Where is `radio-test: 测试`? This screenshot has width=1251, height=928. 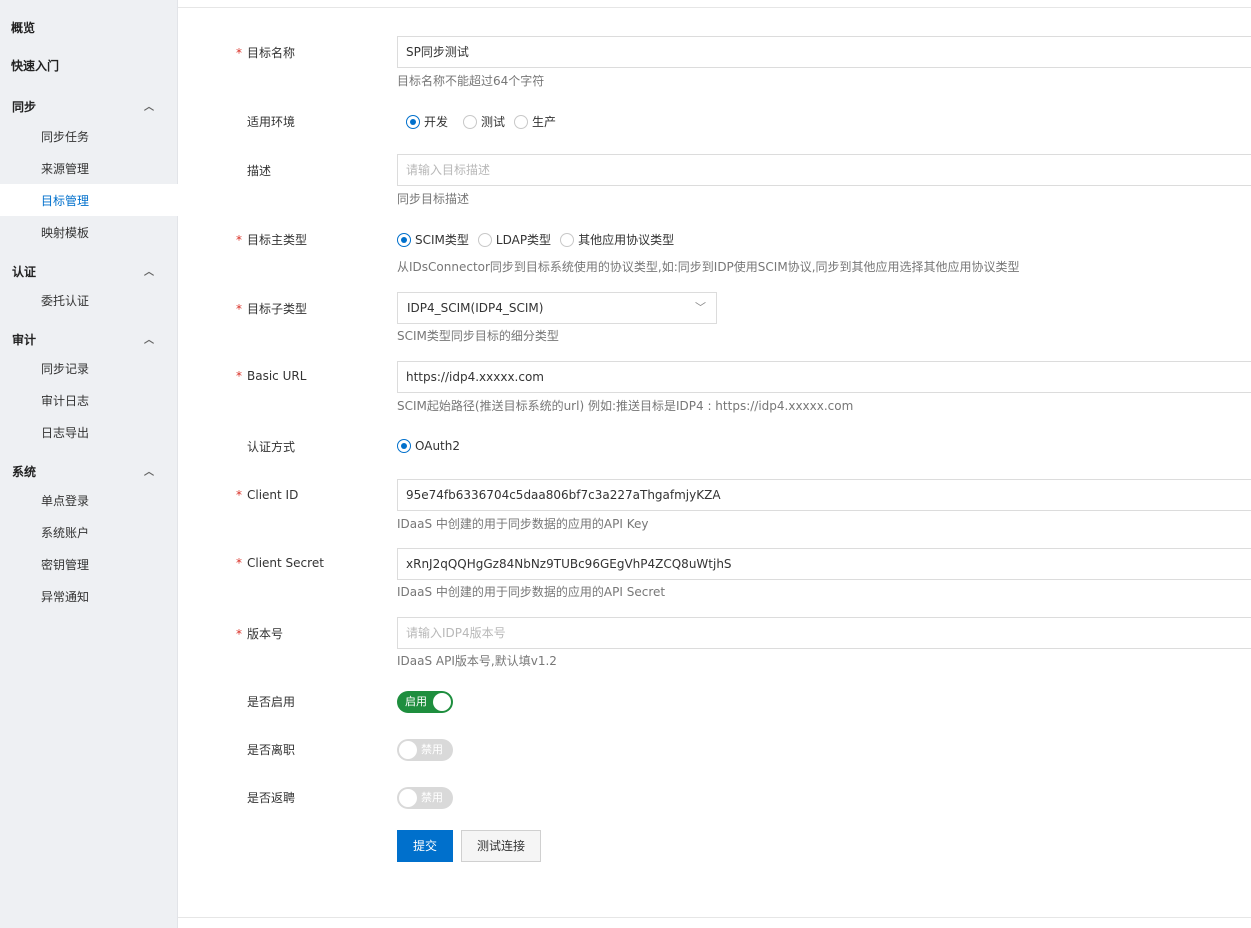 radio-test: 测试 is located at coordinates (484, 121).